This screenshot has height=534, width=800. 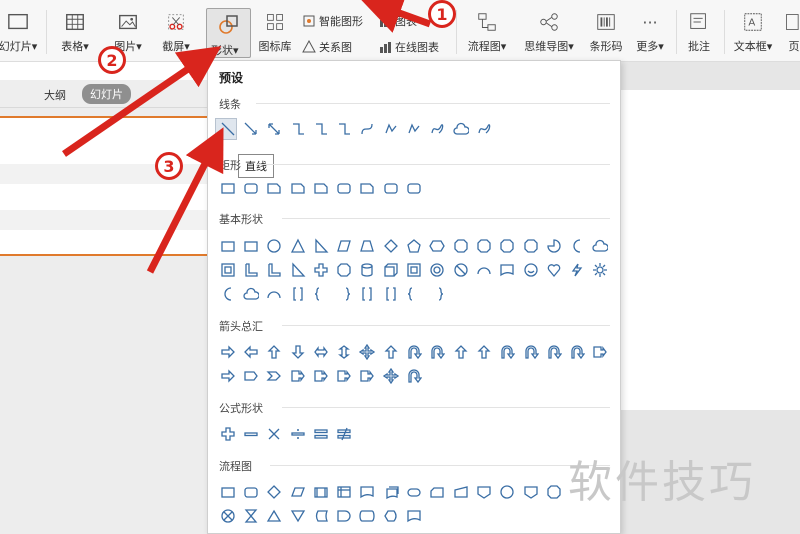 I want to click on online-chart-button: 在线图表, so click(x=408, y=47).